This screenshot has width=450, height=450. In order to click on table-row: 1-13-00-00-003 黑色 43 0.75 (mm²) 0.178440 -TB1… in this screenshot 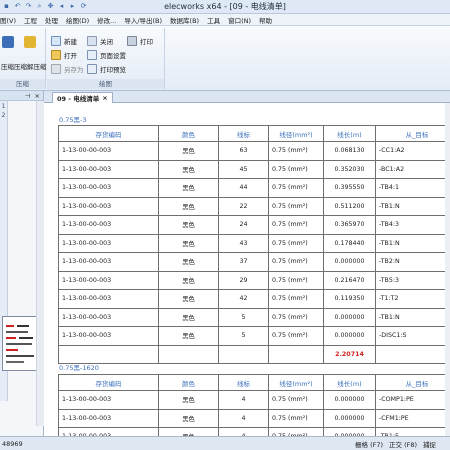, I will do `click(254, 243)`.